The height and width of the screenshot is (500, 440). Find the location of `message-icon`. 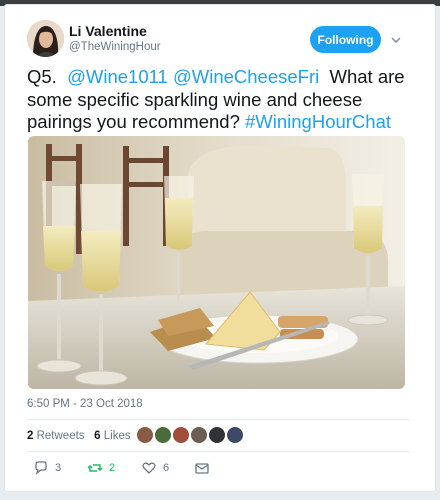

message-icon is located at coordinates (202, 468).